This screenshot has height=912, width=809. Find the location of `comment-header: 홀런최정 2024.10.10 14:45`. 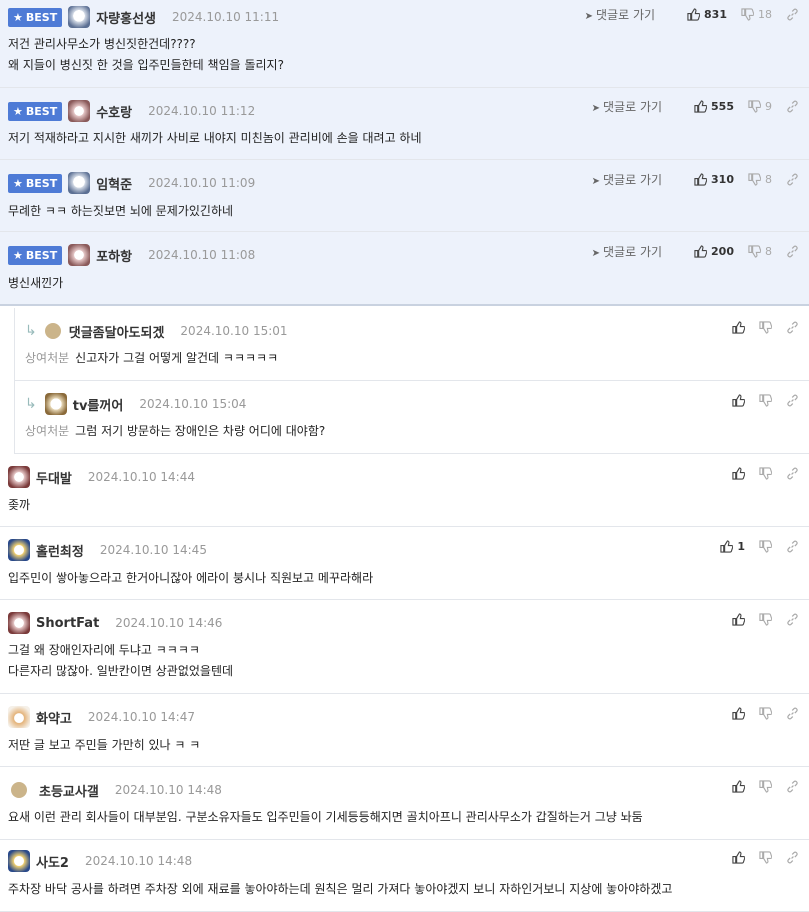

comment-header: 홀런최정 2024.10.10 14:45 is located at coordinates (107, 550).